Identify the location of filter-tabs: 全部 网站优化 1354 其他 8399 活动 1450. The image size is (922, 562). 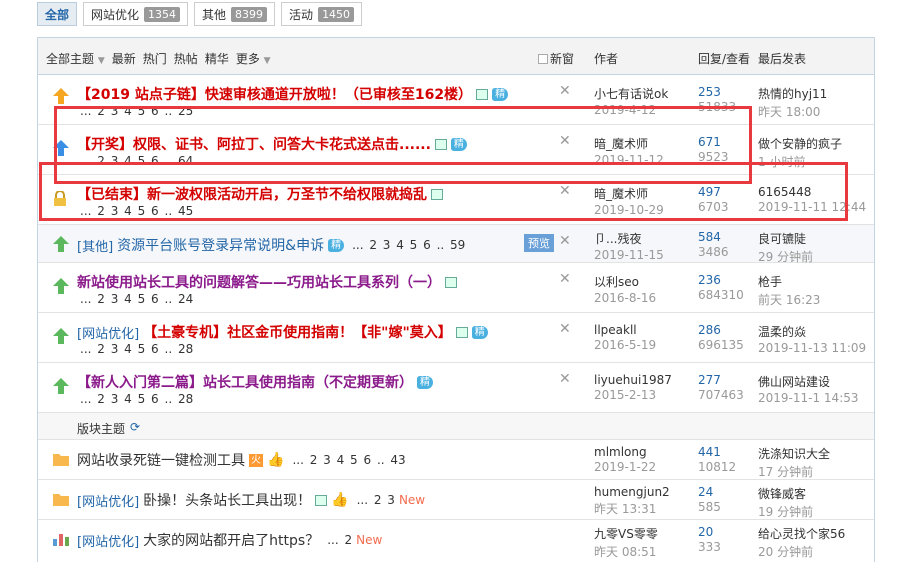
(200, 14).